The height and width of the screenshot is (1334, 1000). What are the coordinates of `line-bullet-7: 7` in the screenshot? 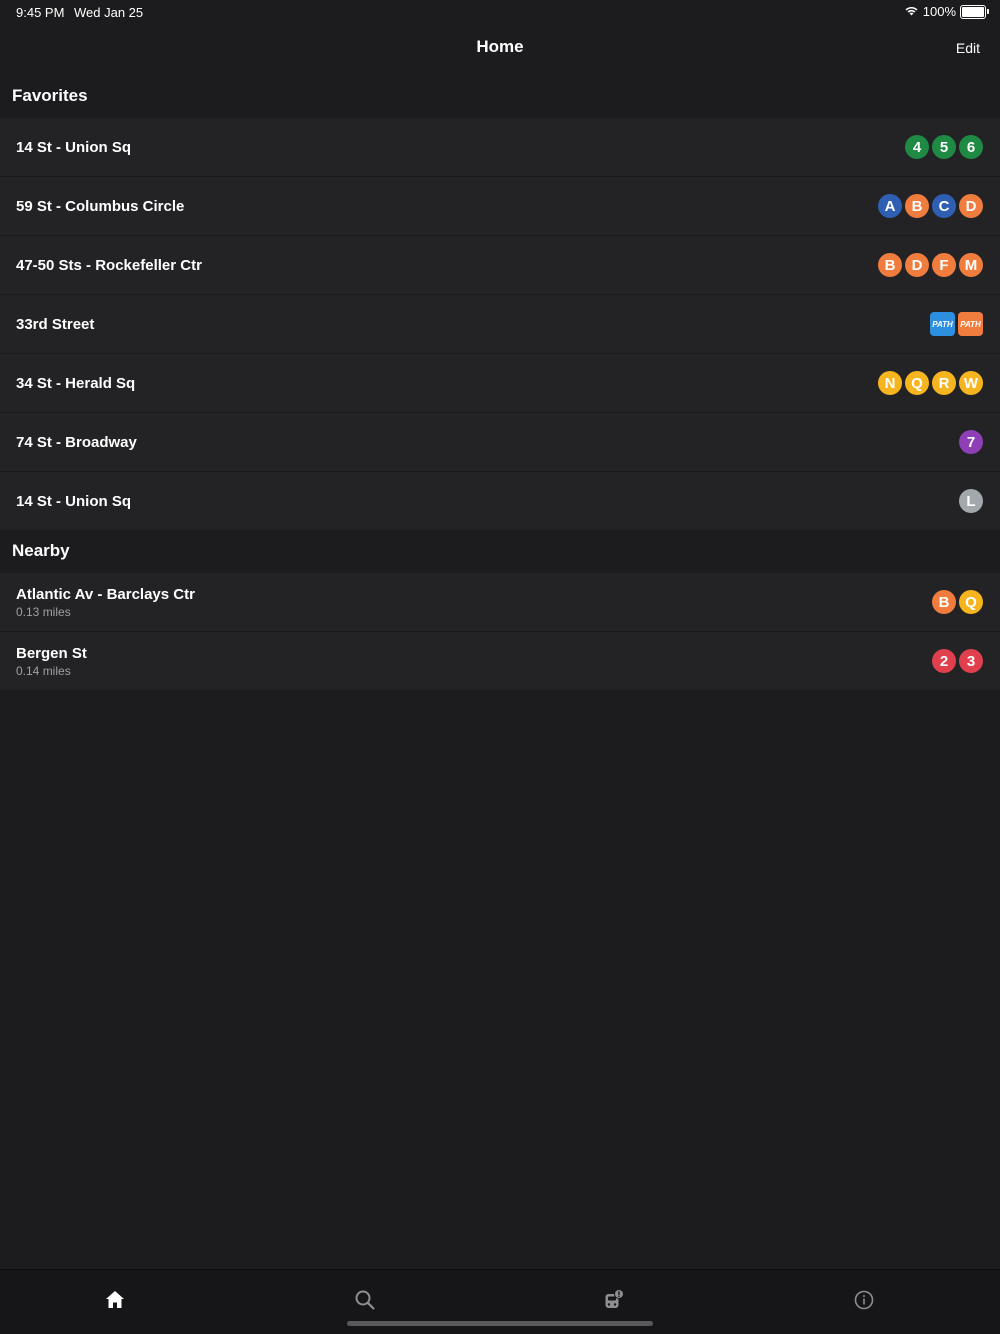 It's located at (971, 442).